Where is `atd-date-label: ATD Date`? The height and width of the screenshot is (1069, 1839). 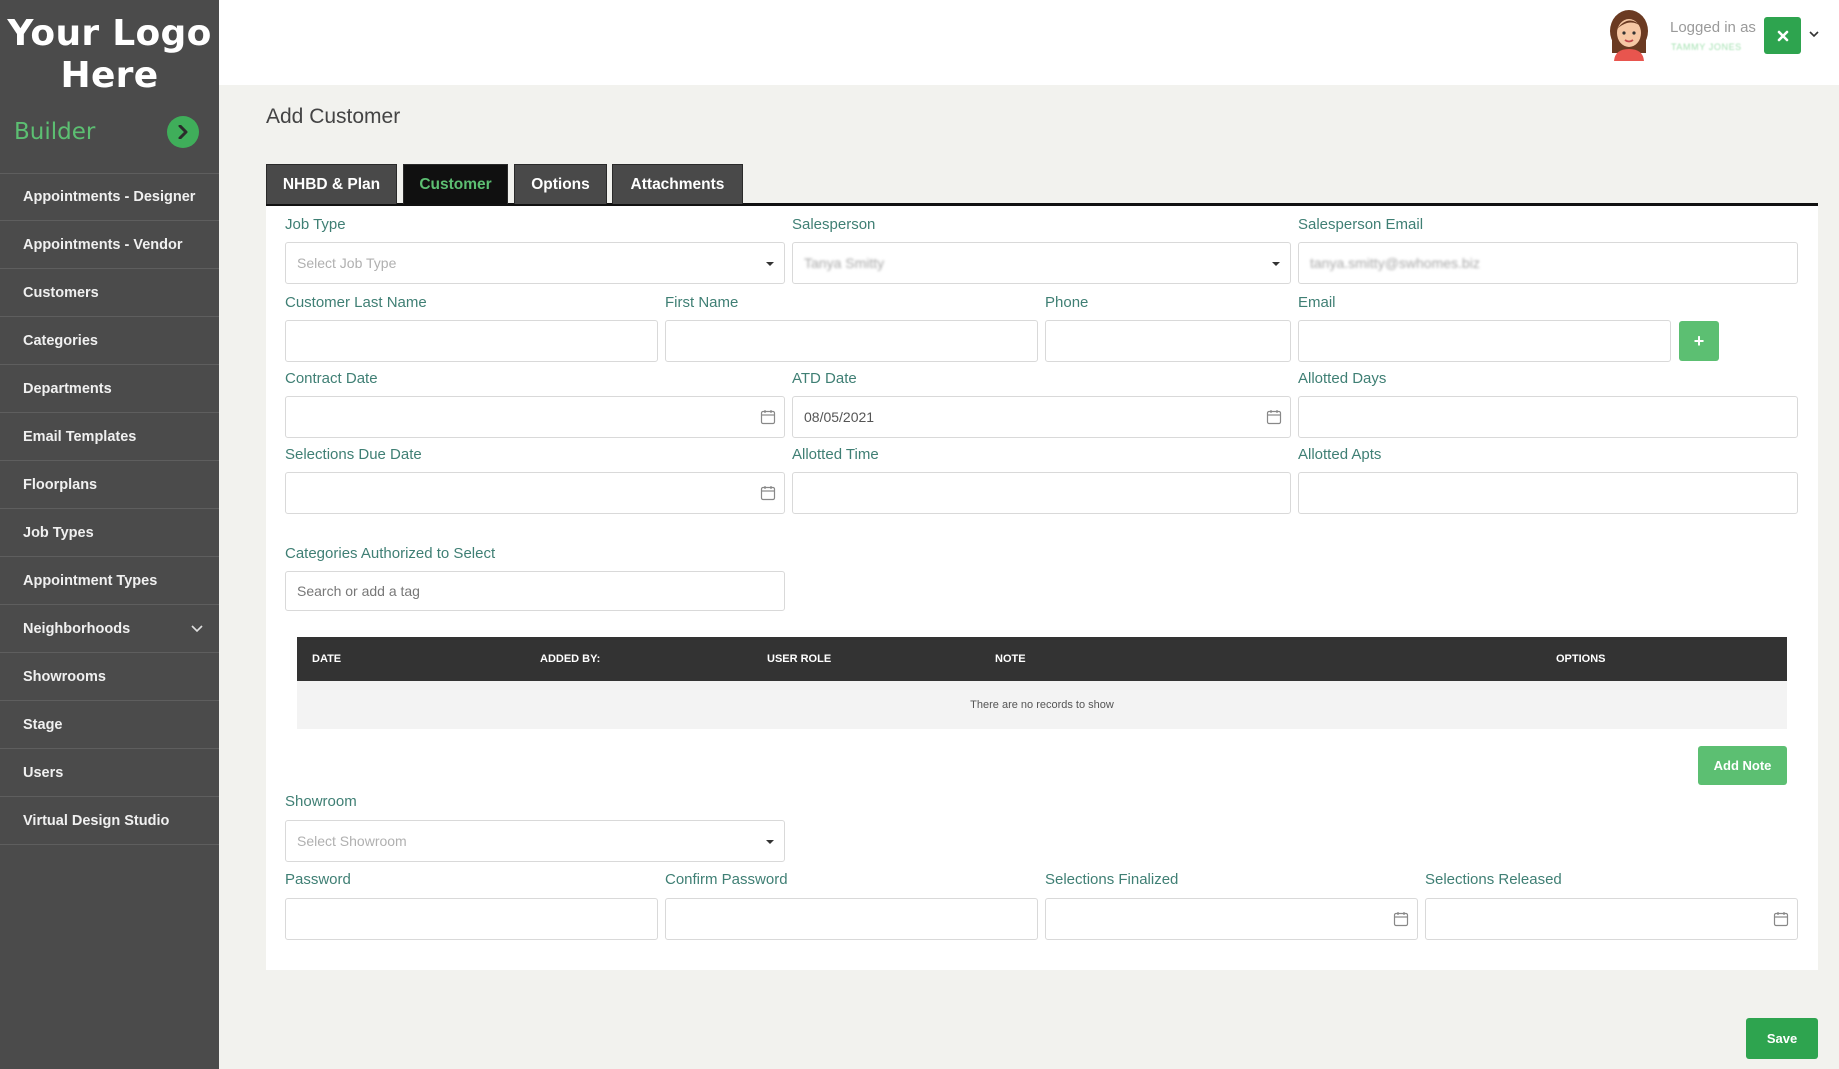
atd-date-label: ATD Date is located at coordinates (824, 378).